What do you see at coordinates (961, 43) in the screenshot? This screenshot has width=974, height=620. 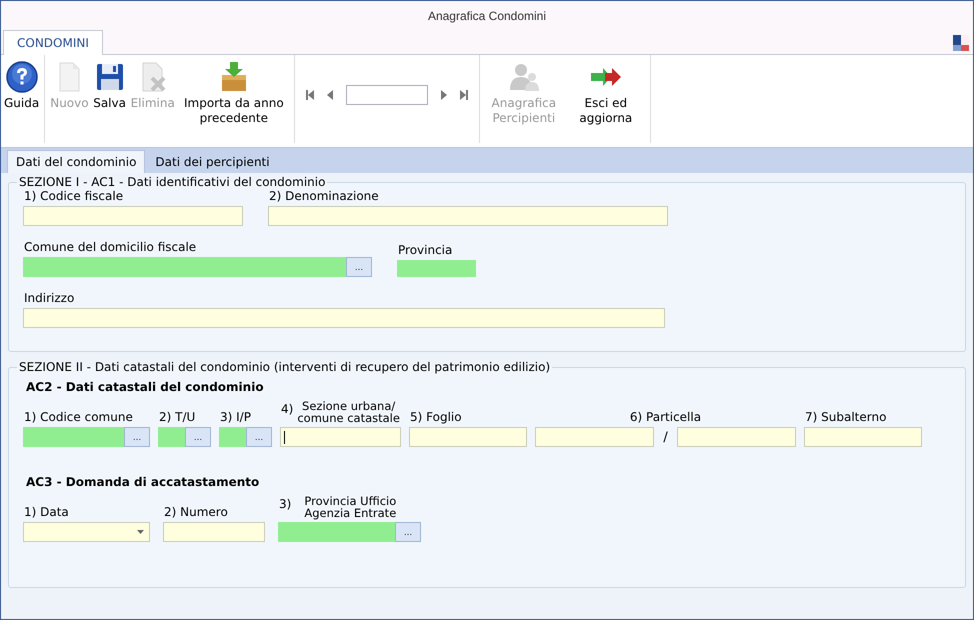 I see `logo-icon` at bounding box center [961, 43].